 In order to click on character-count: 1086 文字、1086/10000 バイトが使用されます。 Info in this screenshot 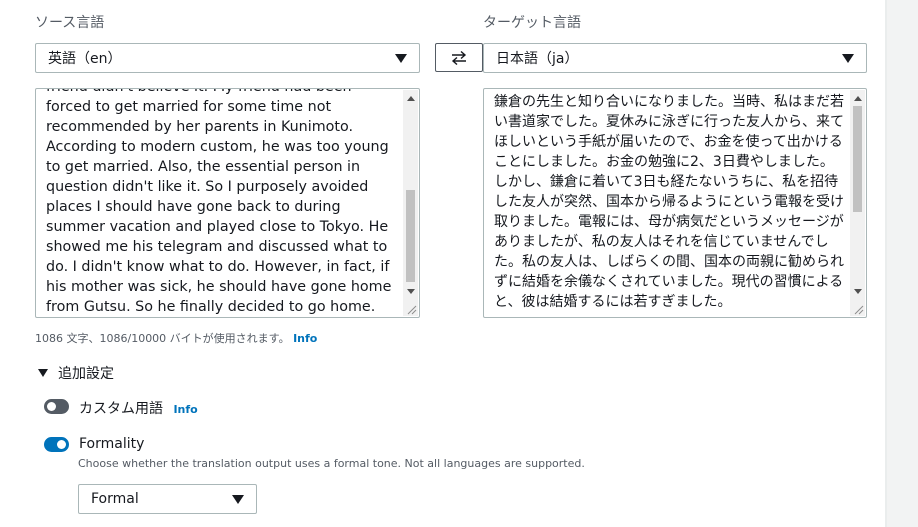, I will do `click(176, 338)`.